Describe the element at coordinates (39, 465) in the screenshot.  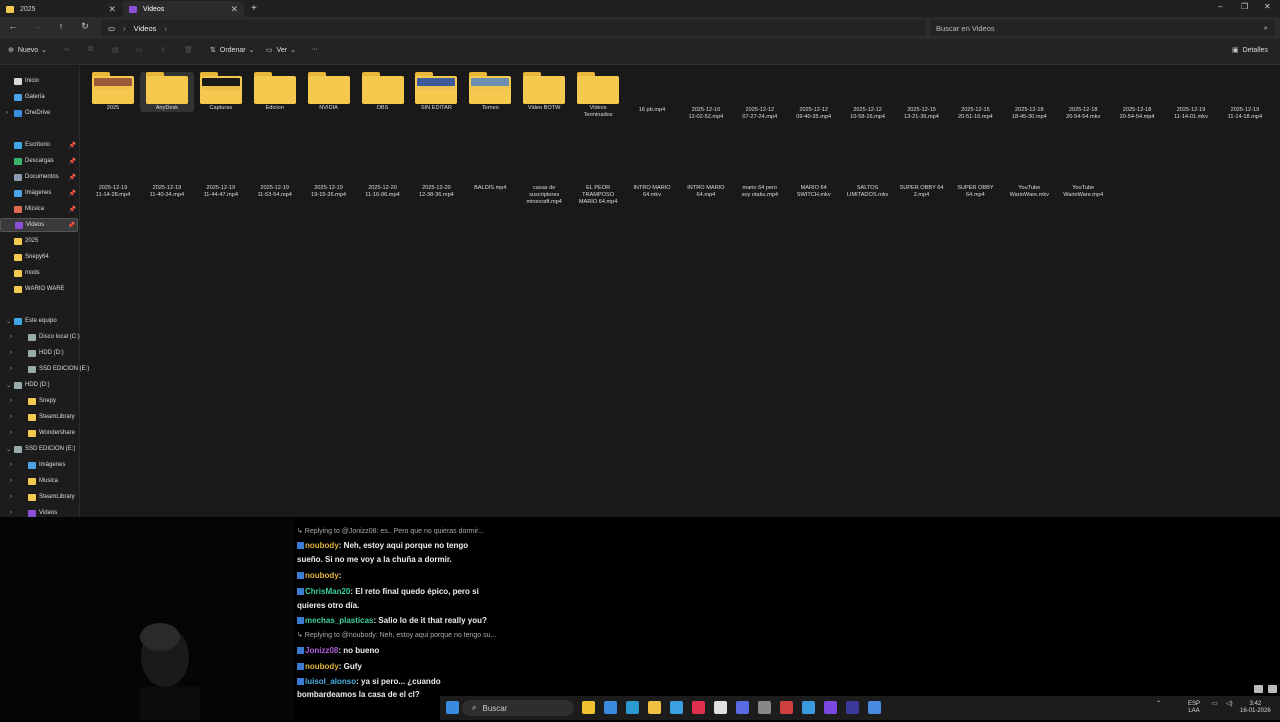
I see `sidebar-item-im-genes: › Imágenes` at that location.